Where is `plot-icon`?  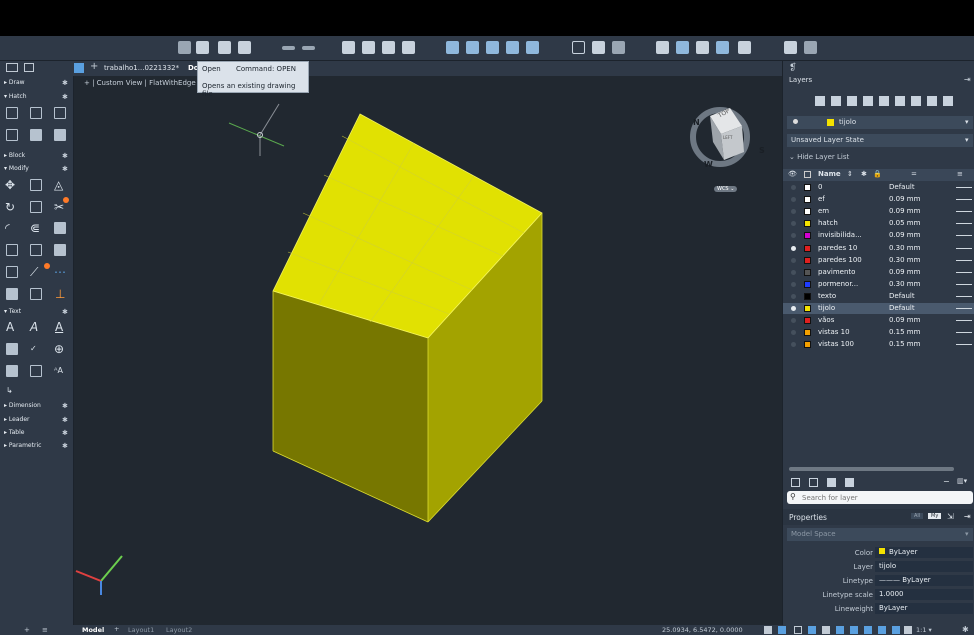
plot-icon is located at coordinates (348, 47).